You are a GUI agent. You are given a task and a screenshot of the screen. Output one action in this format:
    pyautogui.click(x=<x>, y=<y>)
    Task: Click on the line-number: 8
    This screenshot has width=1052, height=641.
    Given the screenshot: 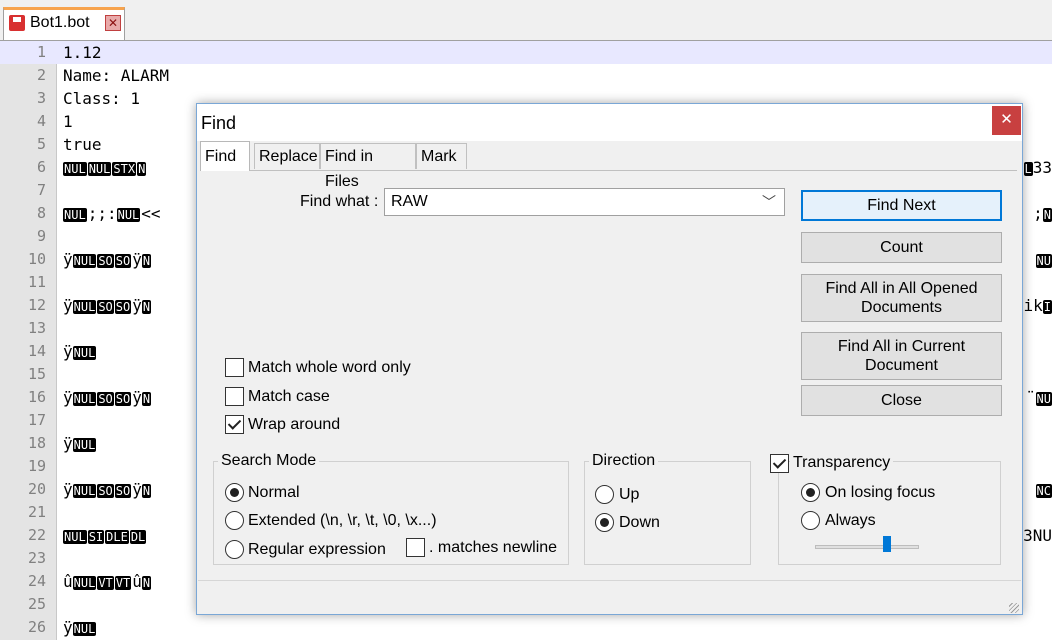 What is the action you would take?
    pyautogui.click(x=23, y=213)
    